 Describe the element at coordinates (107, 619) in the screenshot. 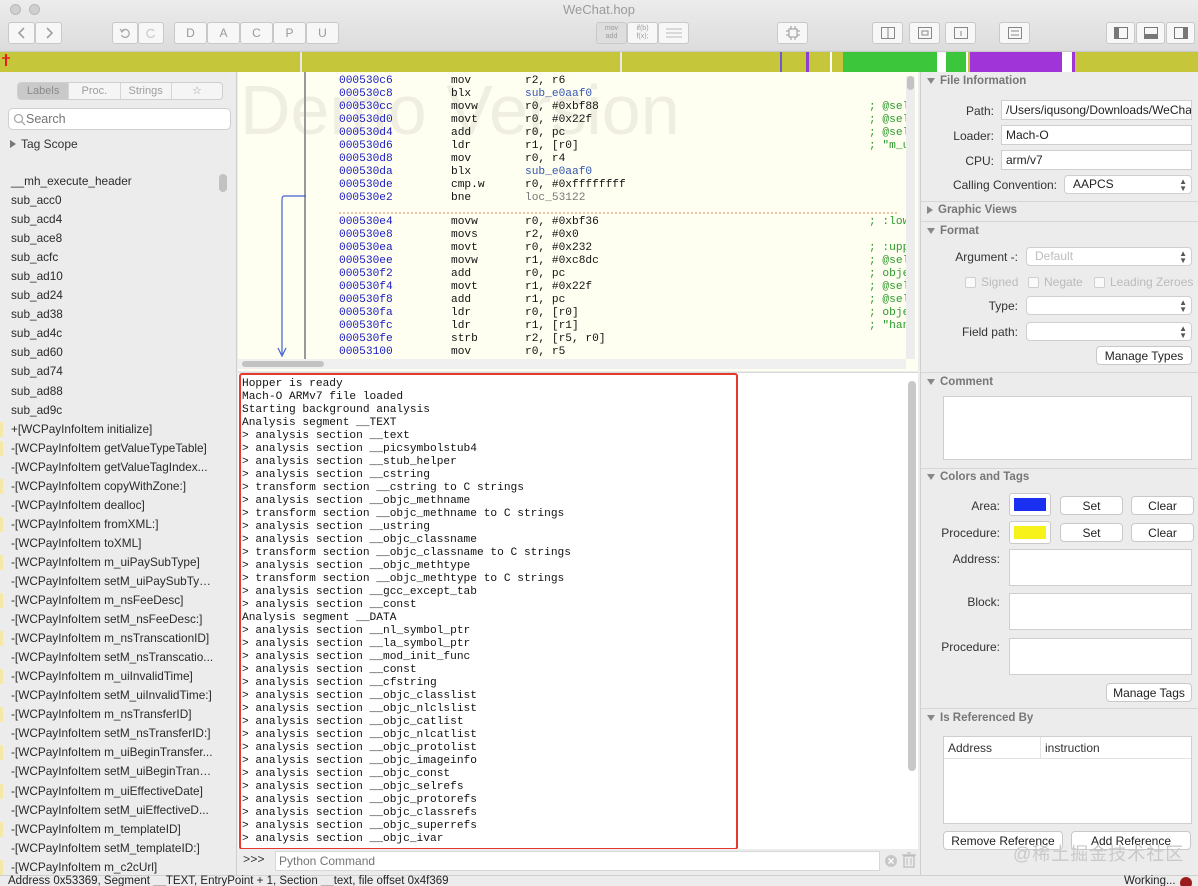

I see `sidebar-label-item: -[WCPayInfoItem setM_nsFeeDesc:]` at that location.